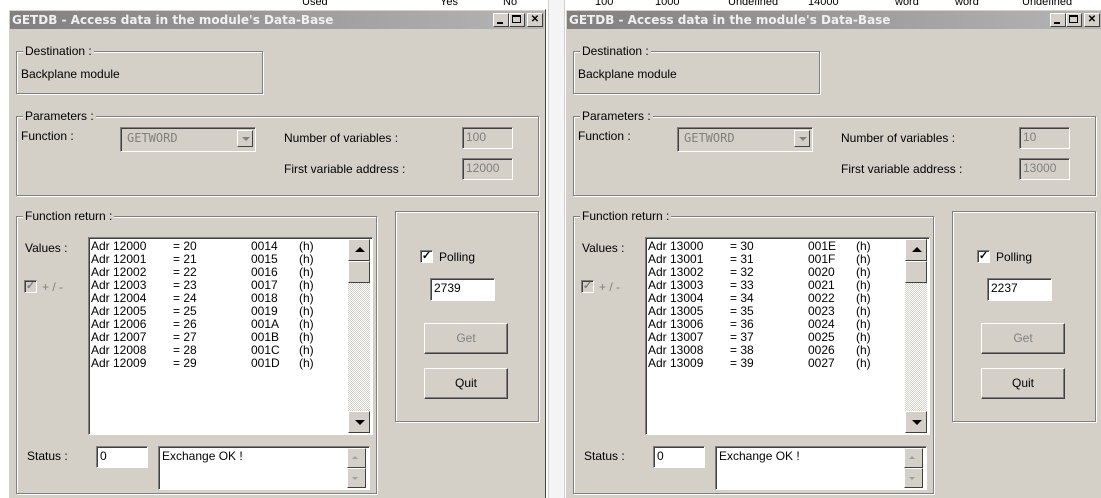 This screenshot has width=1101, height=498. I want to click on num-vars-field: 10, so click(1044, 138).